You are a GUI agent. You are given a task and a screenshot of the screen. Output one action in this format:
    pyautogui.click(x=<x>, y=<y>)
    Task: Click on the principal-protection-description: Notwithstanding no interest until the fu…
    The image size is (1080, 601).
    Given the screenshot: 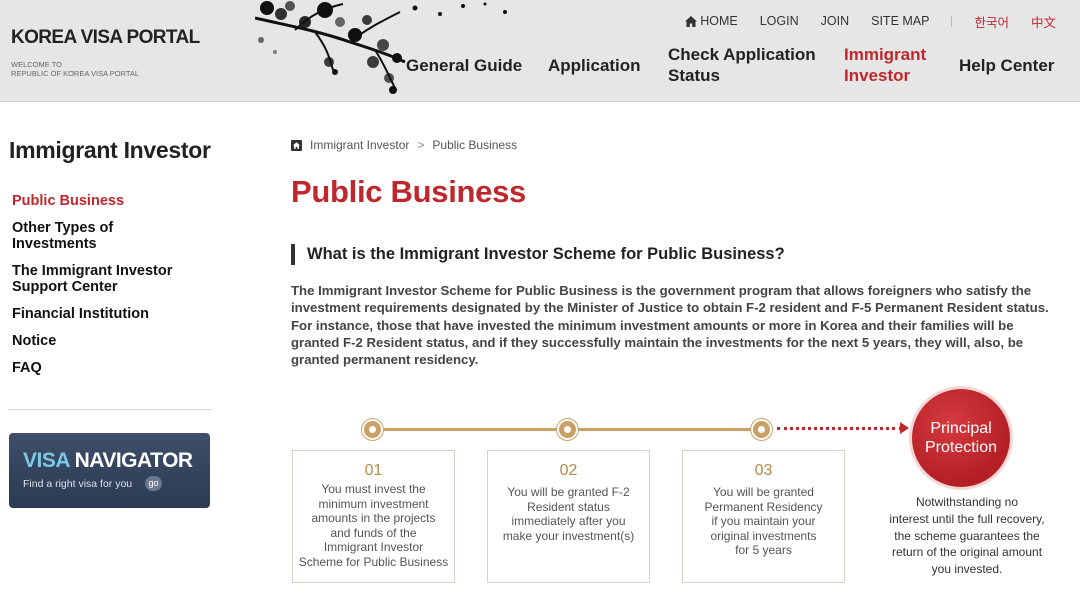 What is the action you would take?
    pyautogui.click(x=967, y=536)
    